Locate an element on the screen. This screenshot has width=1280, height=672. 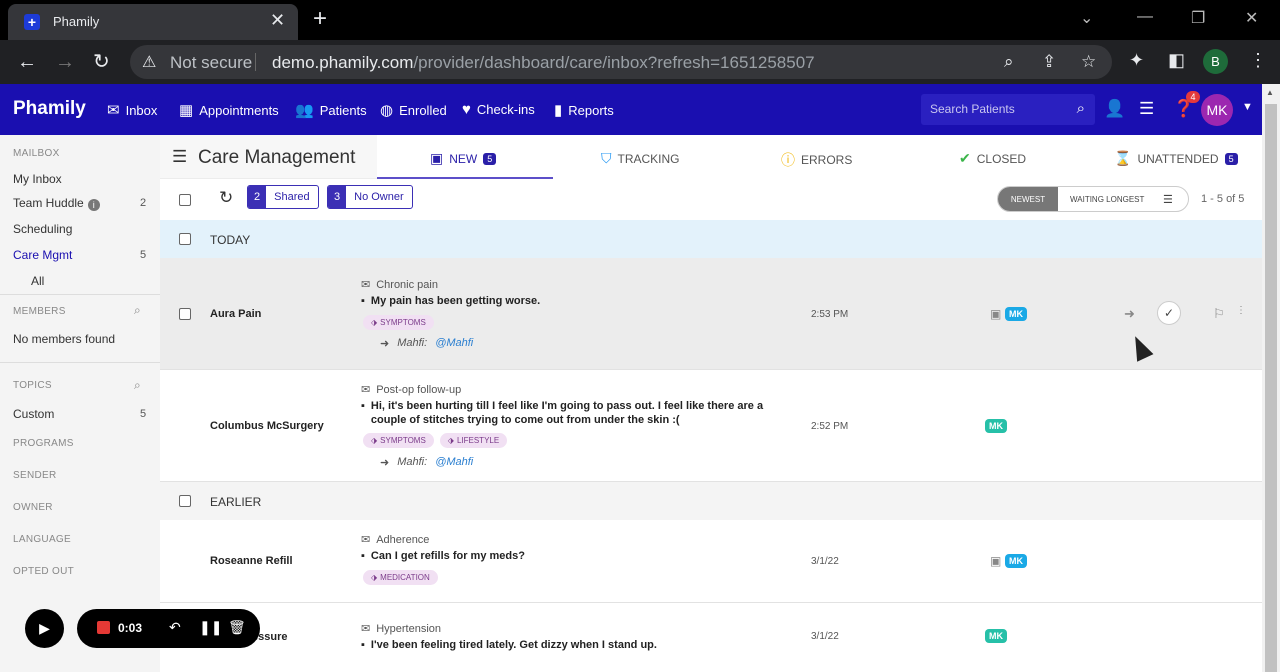
refresh-icon: ↻ is located at coordinates (226, 198).